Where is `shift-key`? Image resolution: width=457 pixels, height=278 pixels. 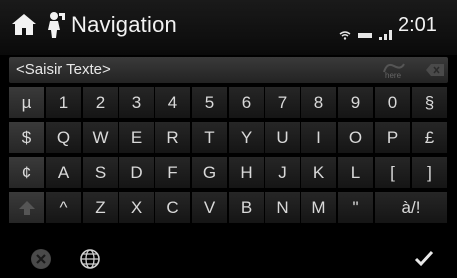 shift-key is located at coordinates (26, 207).